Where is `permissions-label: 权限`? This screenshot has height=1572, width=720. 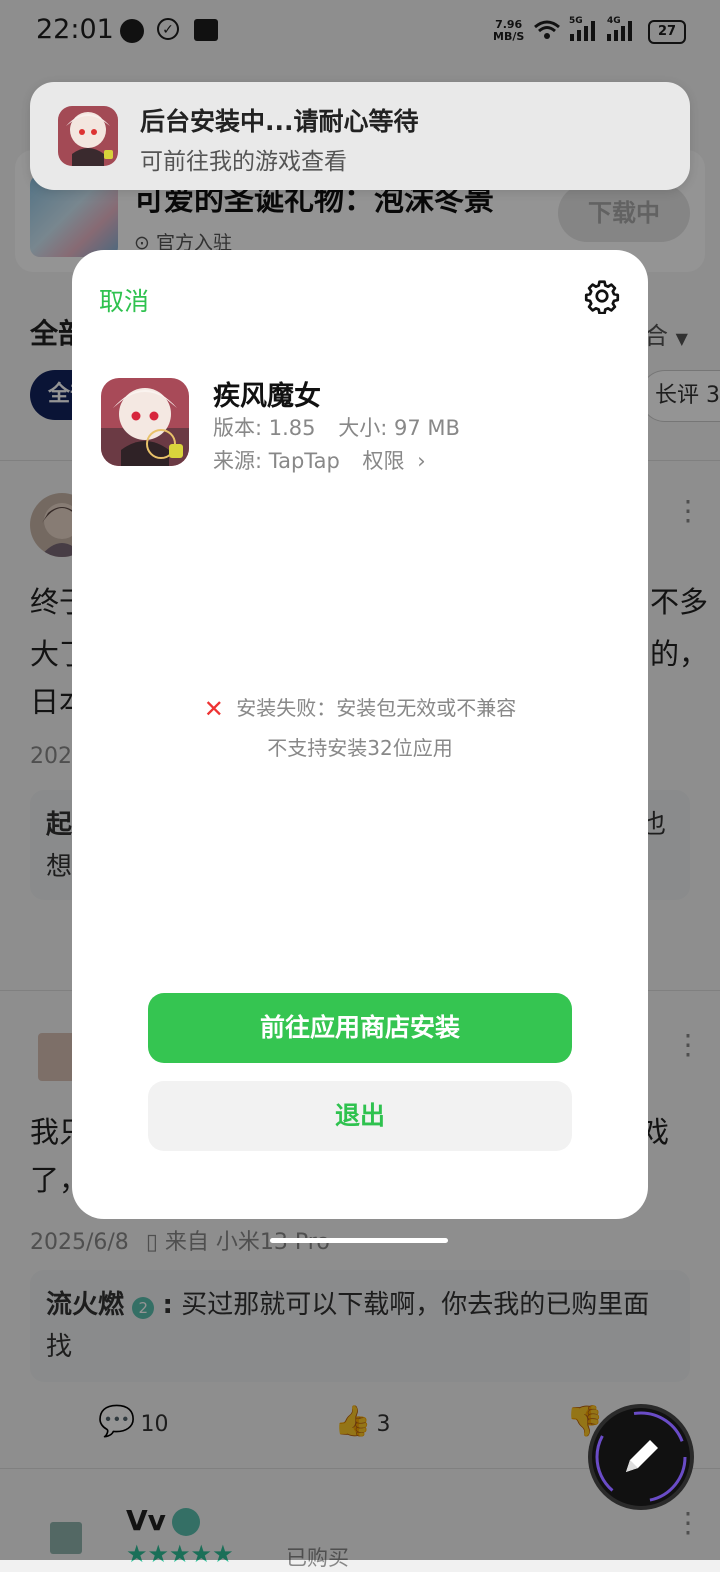 permissions-label: 权限 is located at coordinates (383, 461).